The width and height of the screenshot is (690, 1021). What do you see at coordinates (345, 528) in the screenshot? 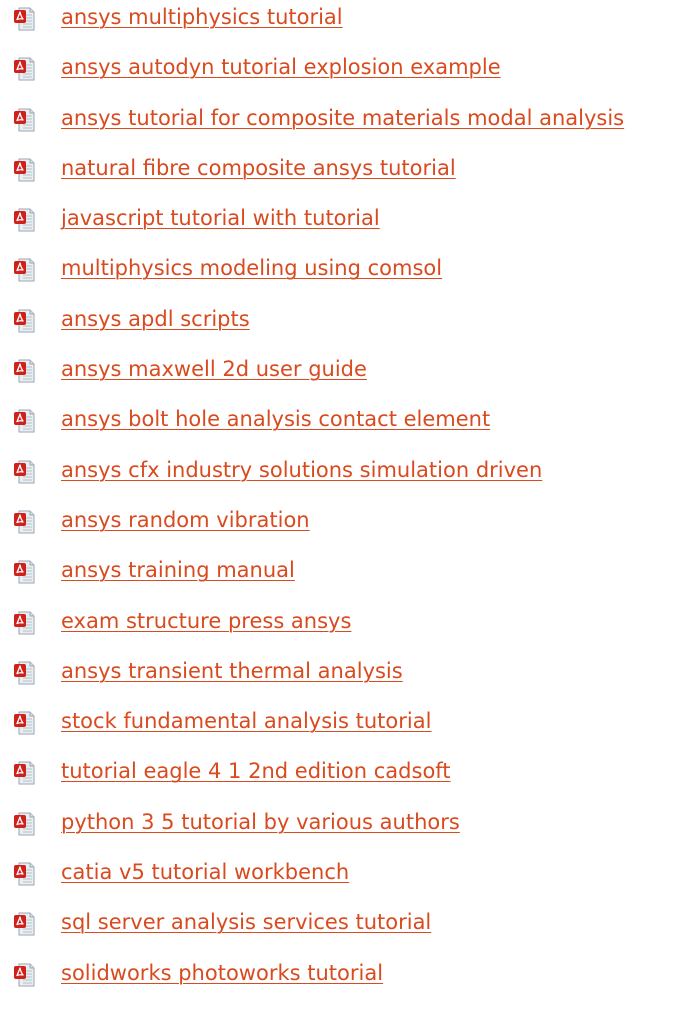
I see `list-item-11: ansys random vibration` at bounding box center [345, 528].